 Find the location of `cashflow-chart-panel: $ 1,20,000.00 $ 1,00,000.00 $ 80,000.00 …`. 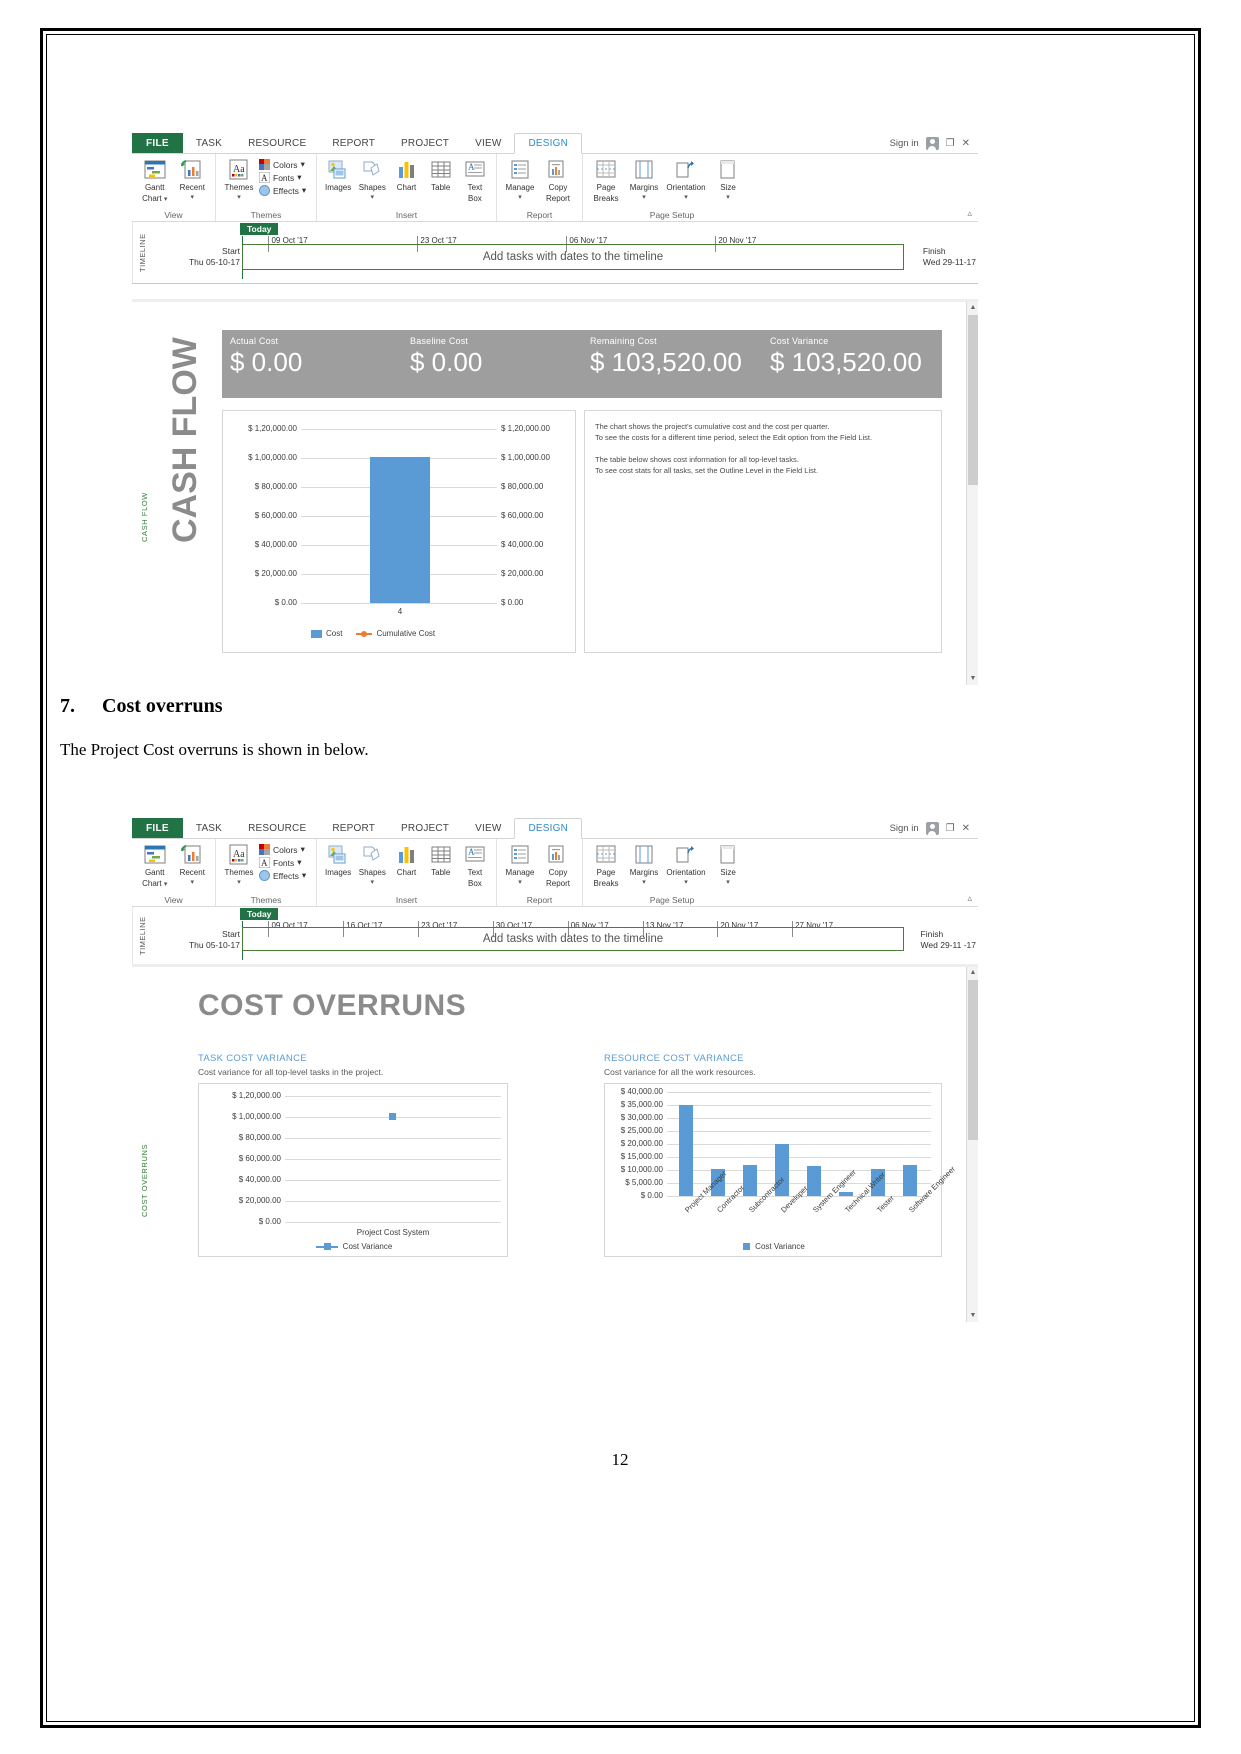

cashflow-chart-panel: $ 1,20,000.00 $ 1,00,000.00 $ 80,000.00 … is located at coordinates (399, 531).